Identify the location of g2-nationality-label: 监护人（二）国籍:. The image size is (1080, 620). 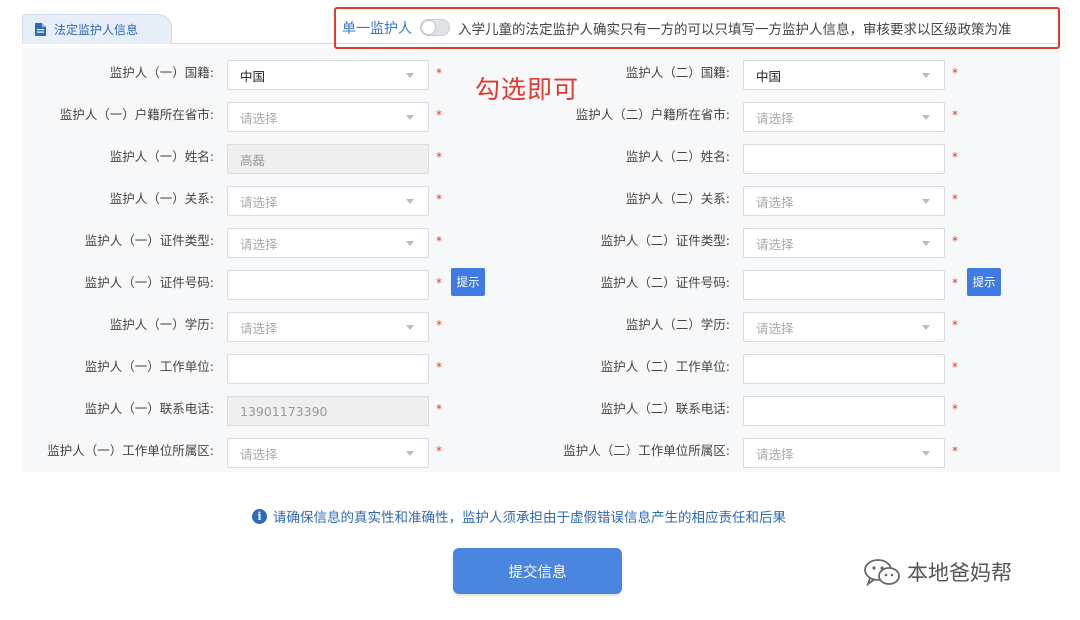
(677, 72).